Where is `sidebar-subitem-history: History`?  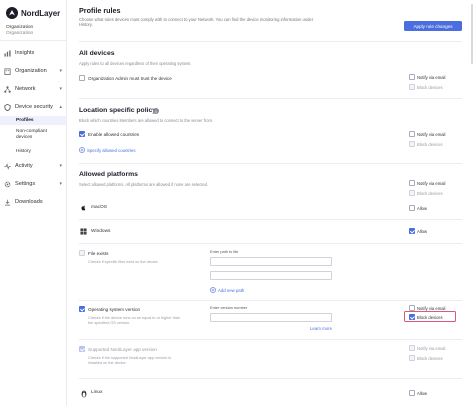
sidebar-subitem-history: History is located at coordinates (33, 152).